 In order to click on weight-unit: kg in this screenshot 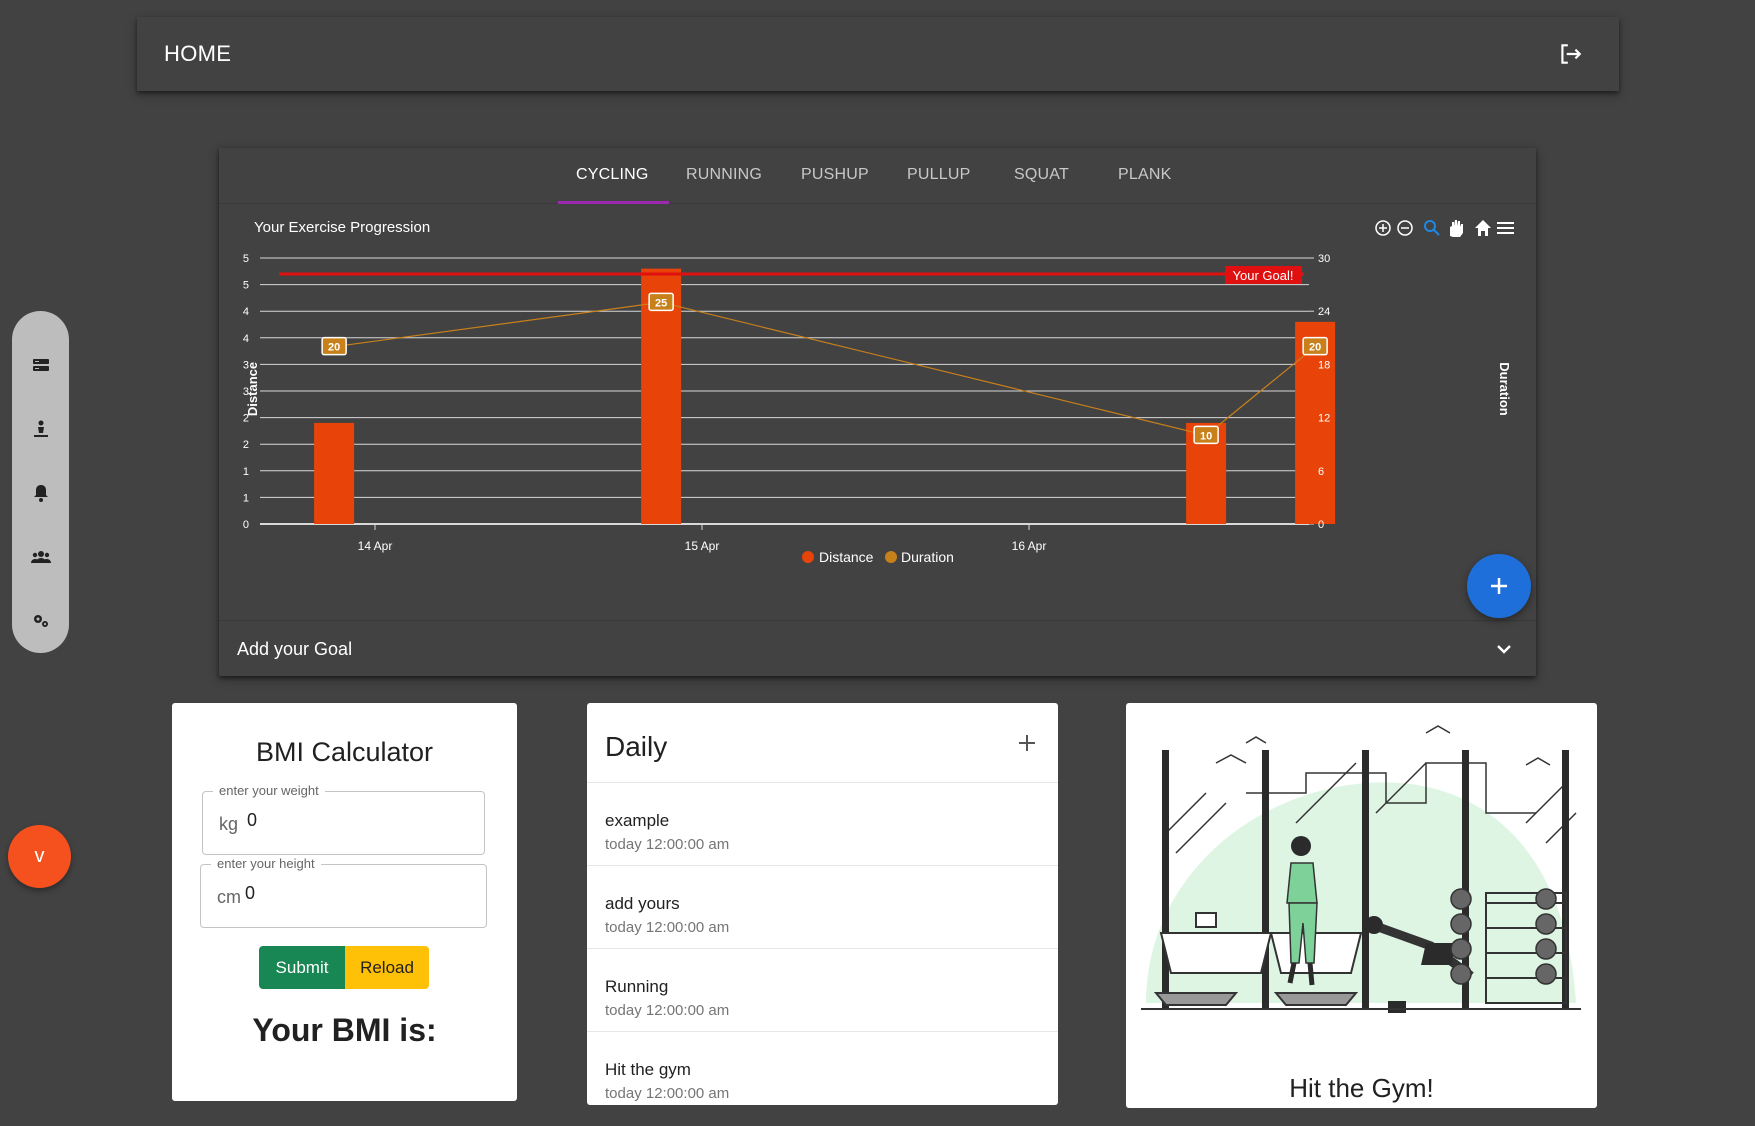, I will do `click(229, 824)`.